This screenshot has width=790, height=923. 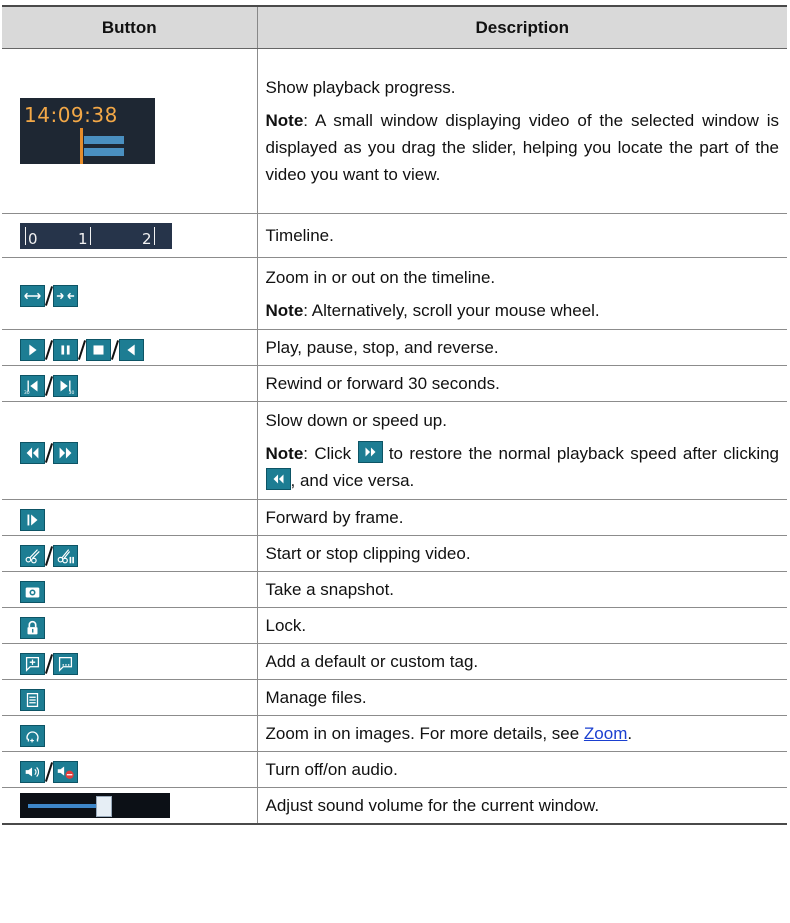 I want to click on description-text: Rewind or forward 30 seconds., so click(x=382, y=383).